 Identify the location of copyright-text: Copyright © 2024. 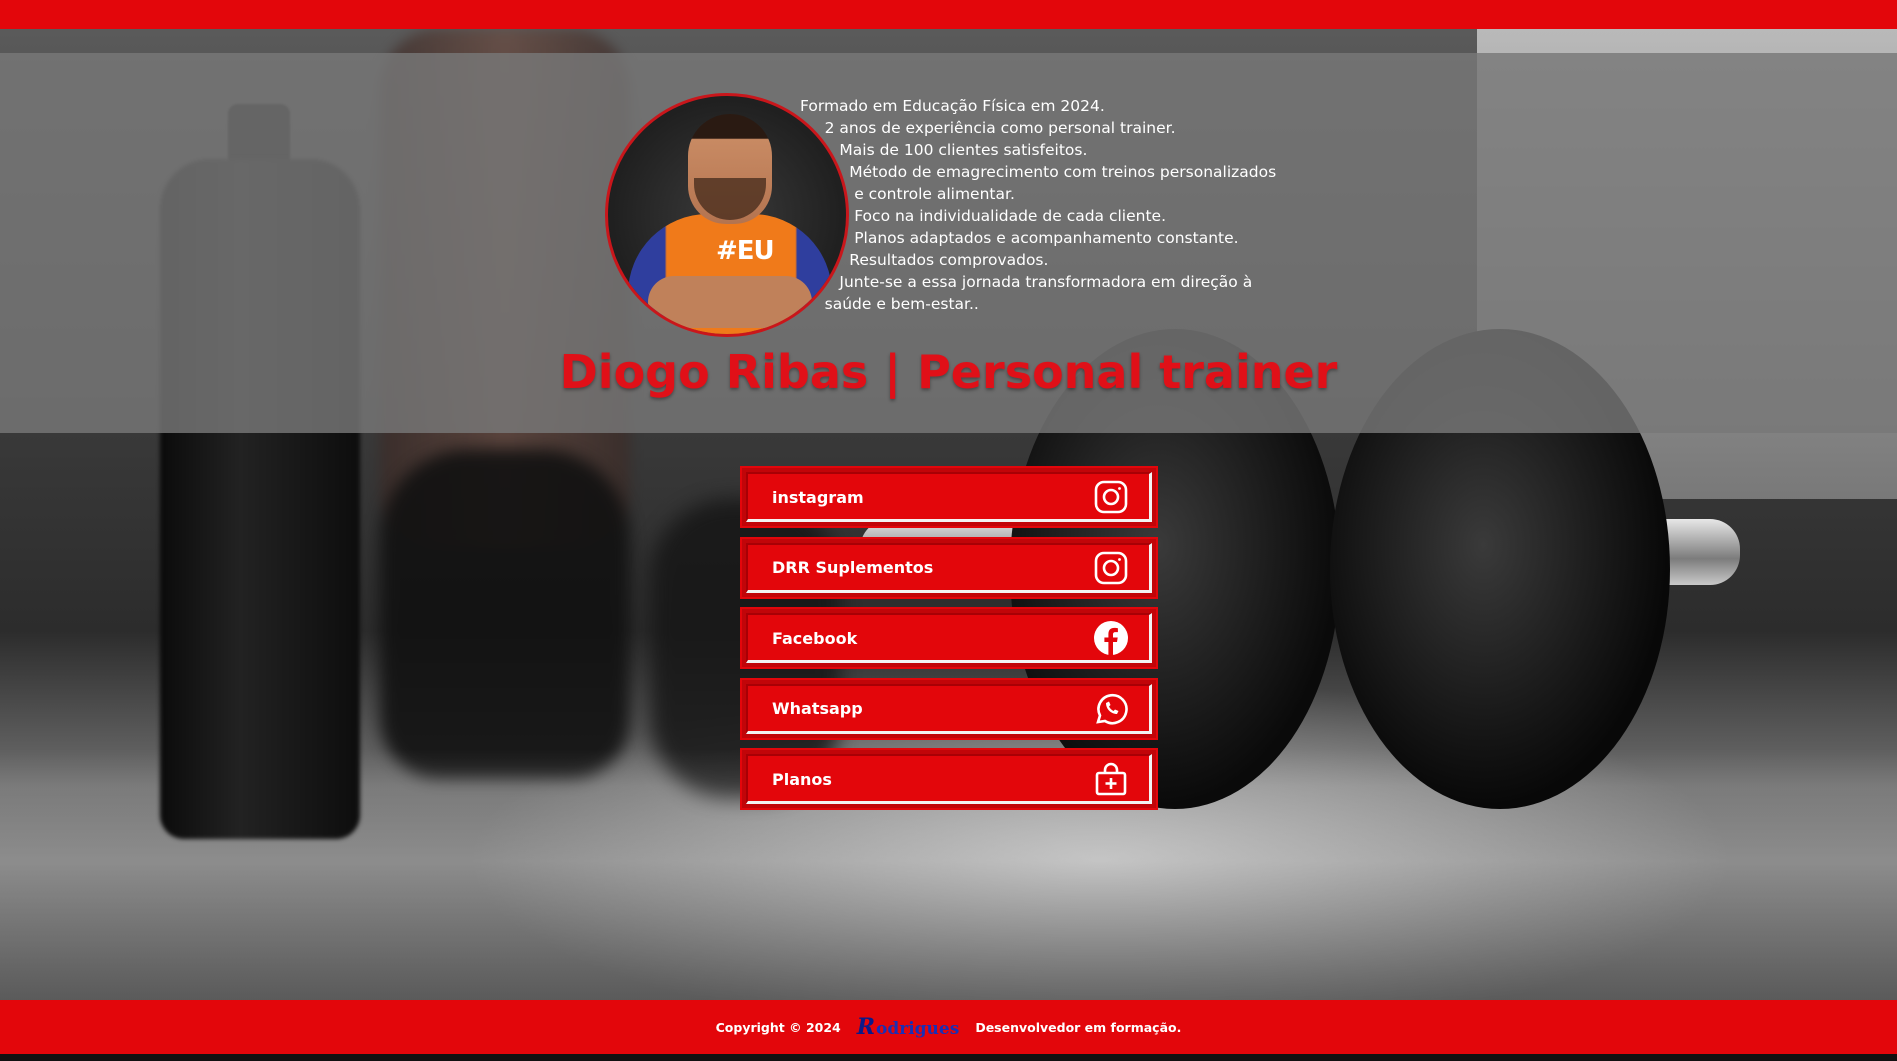
(778, 1027).